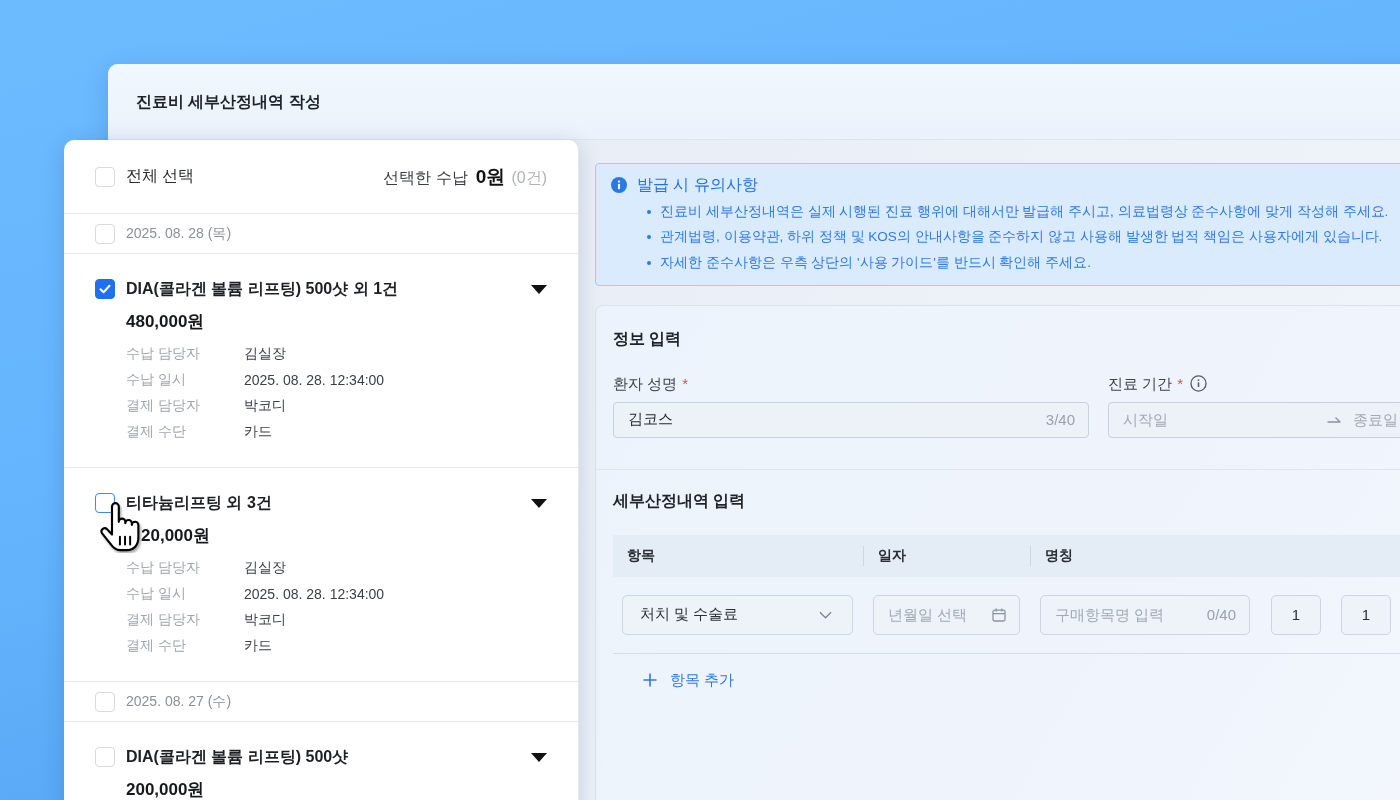 This screenshot has height=800, width=1400. What do you see at coordinates (490, 176) in the screenshot?
I see `summary-amount: 0원` at bounding box center [490, 176].